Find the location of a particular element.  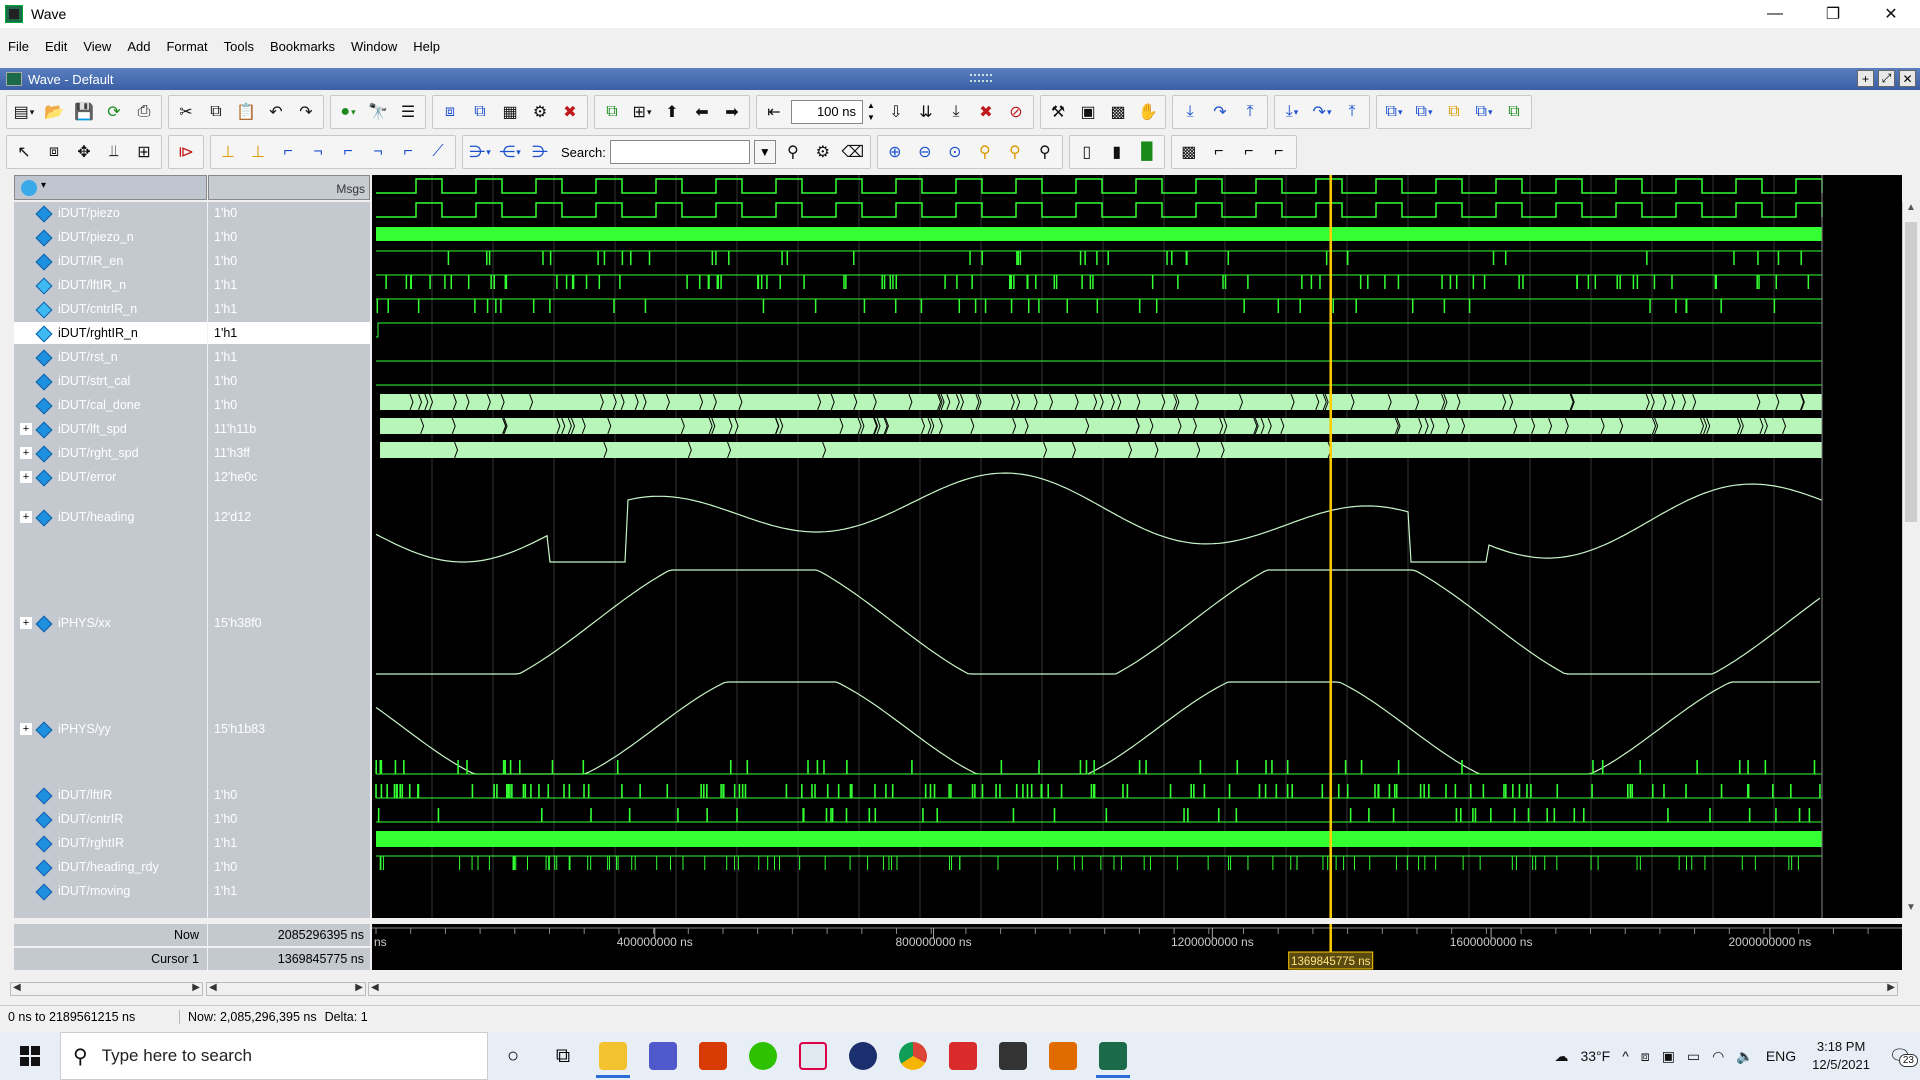

signal-row: iDUT/piezo_n is located at coordinates (110, 237).